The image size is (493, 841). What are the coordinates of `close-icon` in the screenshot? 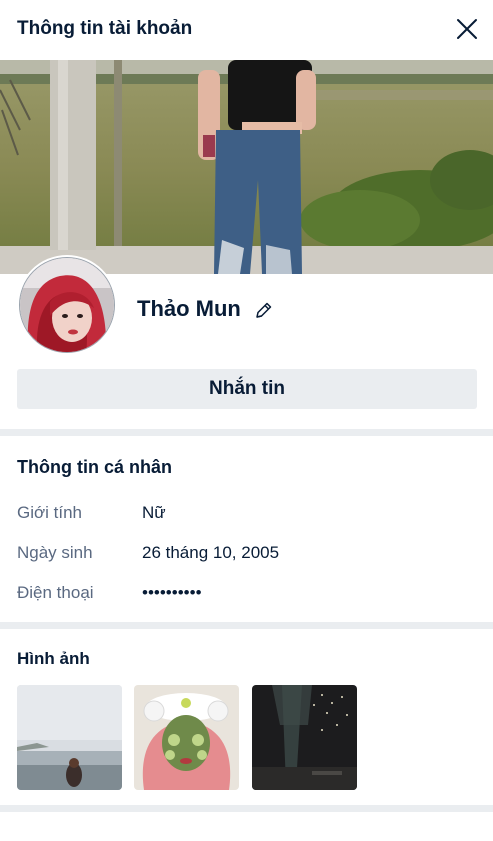 It's located at (467, 29).